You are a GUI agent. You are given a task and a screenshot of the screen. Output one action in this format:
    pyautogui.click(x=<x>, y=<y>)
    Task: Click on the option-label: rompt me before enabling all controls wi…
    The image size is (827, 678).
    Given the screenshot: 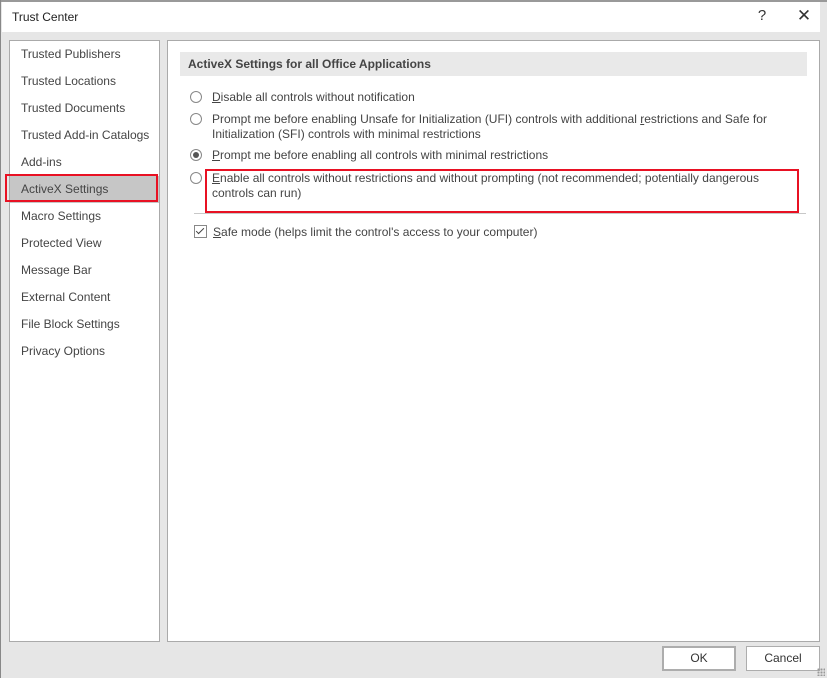 What is the action you would take?
    pyautogui.click(x=384, y=155)
    